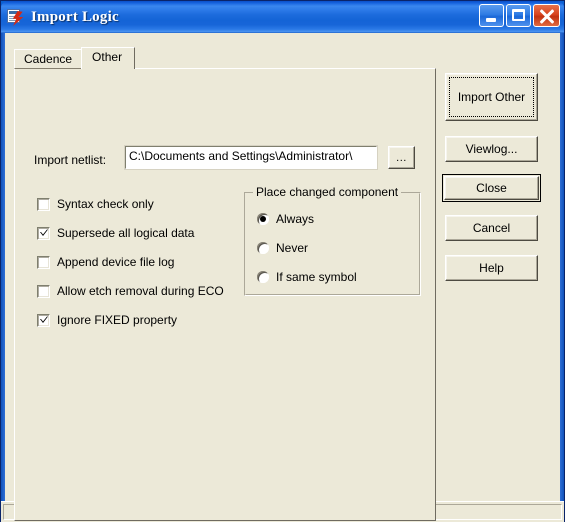  What do you see at coordinates (491, 15) in the screenshot?
I see `minimize-button` at bounding box center [491, 15].